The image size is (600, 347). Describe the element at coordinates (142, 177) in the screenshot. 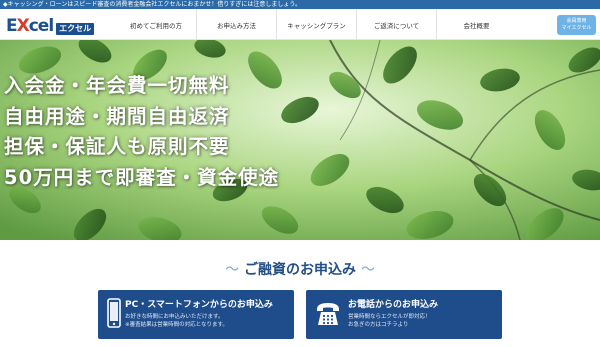

I see `hero-line-quick-review: 50万円まで即審査・資金使途` at that location.